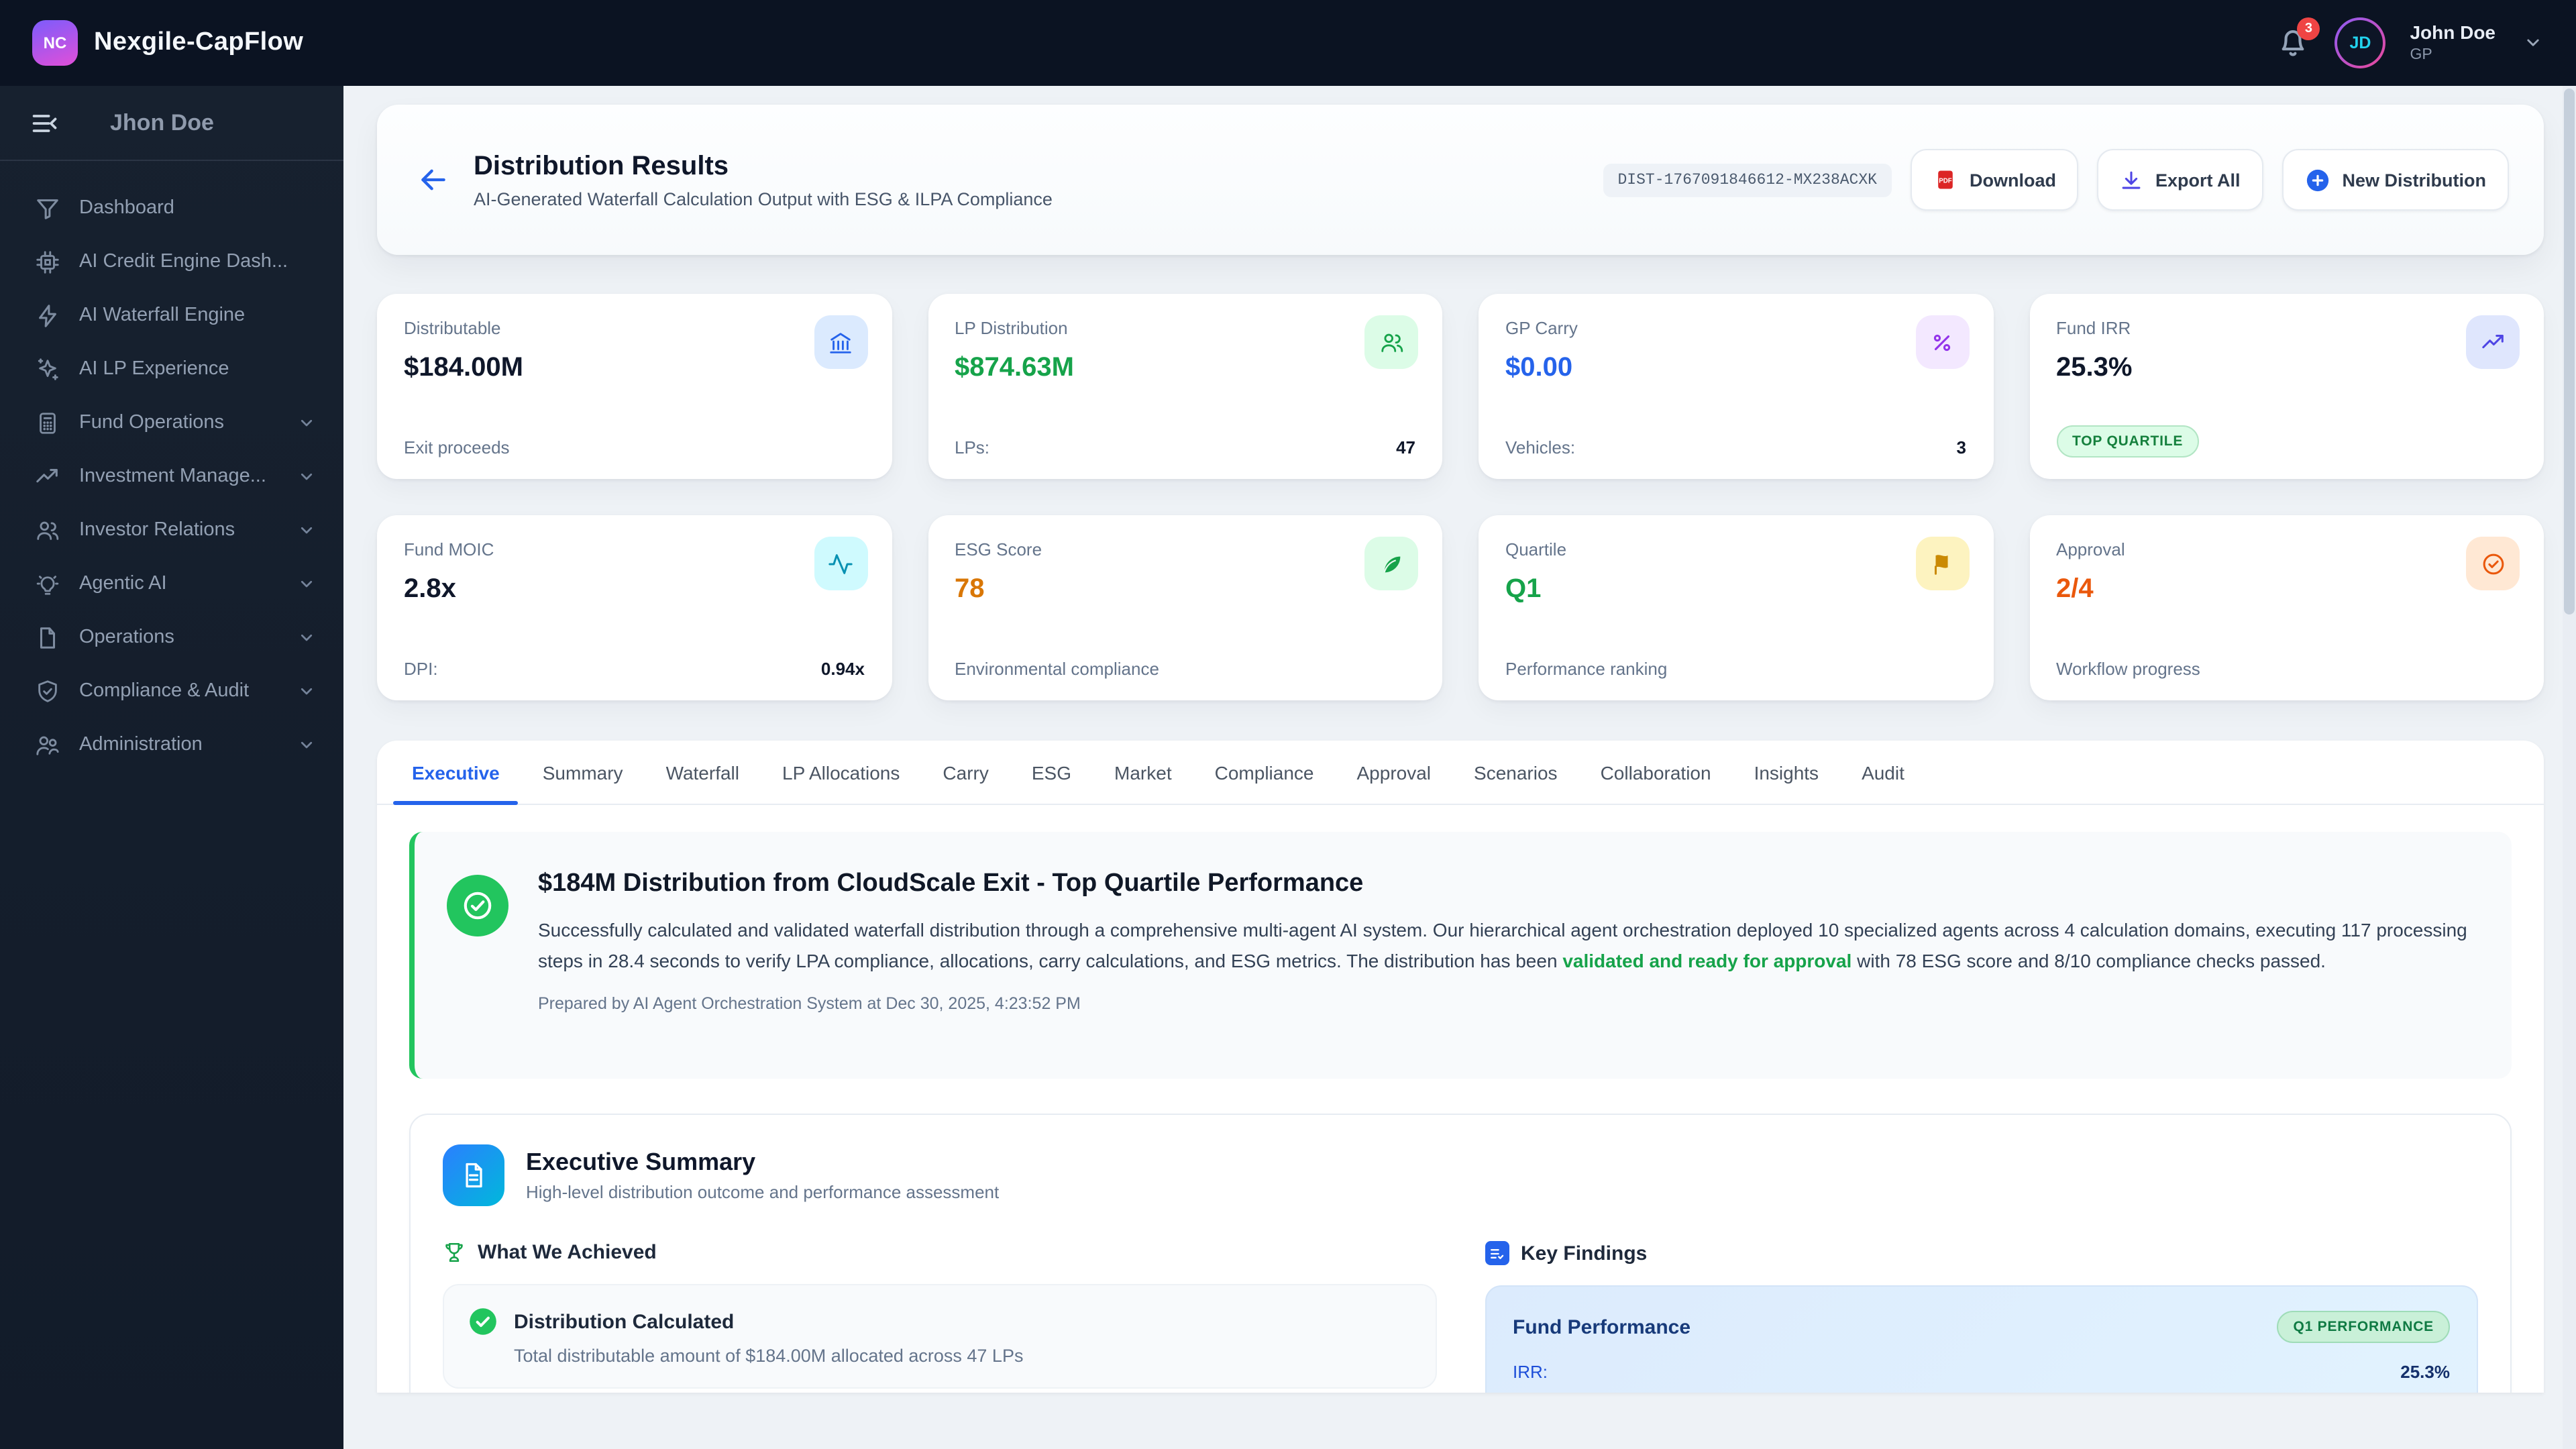  I want to click on new-distribution-button: New Distribution, so click(2395, 180).